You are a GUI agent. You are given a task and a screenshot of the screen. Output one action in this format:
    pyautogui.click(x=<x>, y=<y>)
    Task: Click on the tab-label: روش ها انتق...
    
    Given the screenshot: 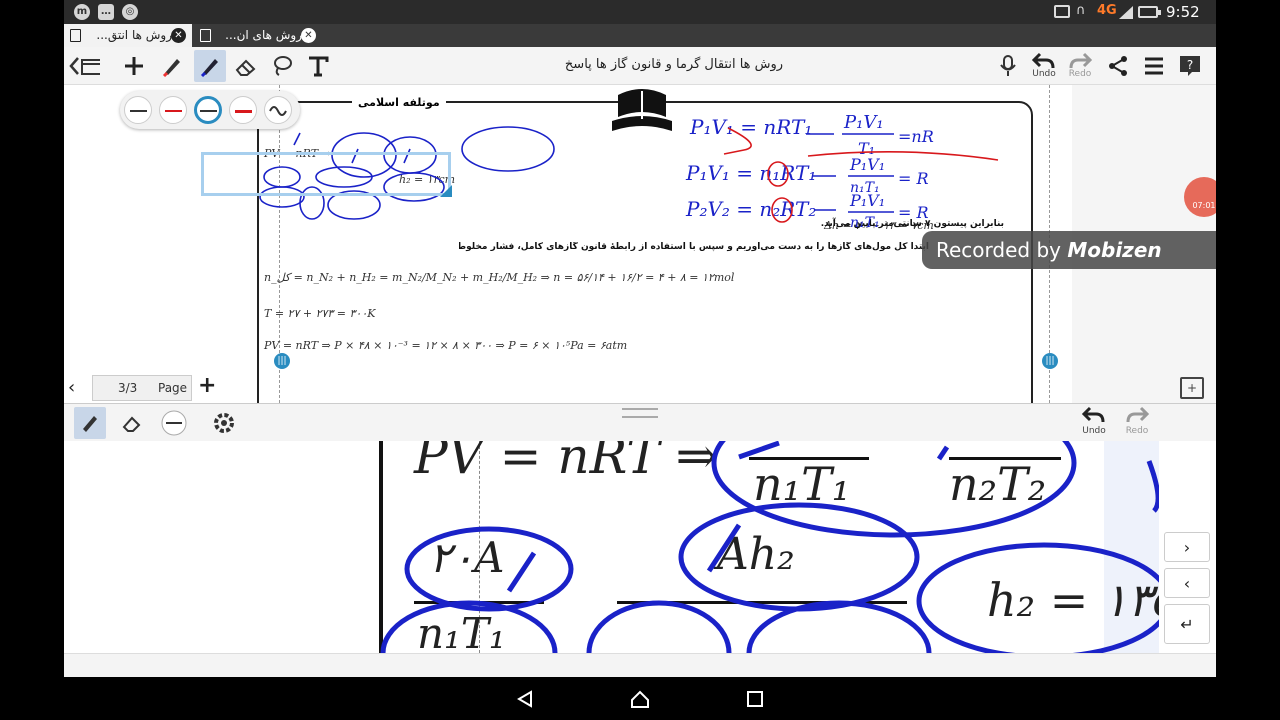 What is the action you would take?
    pyautogui.click(x=134, y=35)
    